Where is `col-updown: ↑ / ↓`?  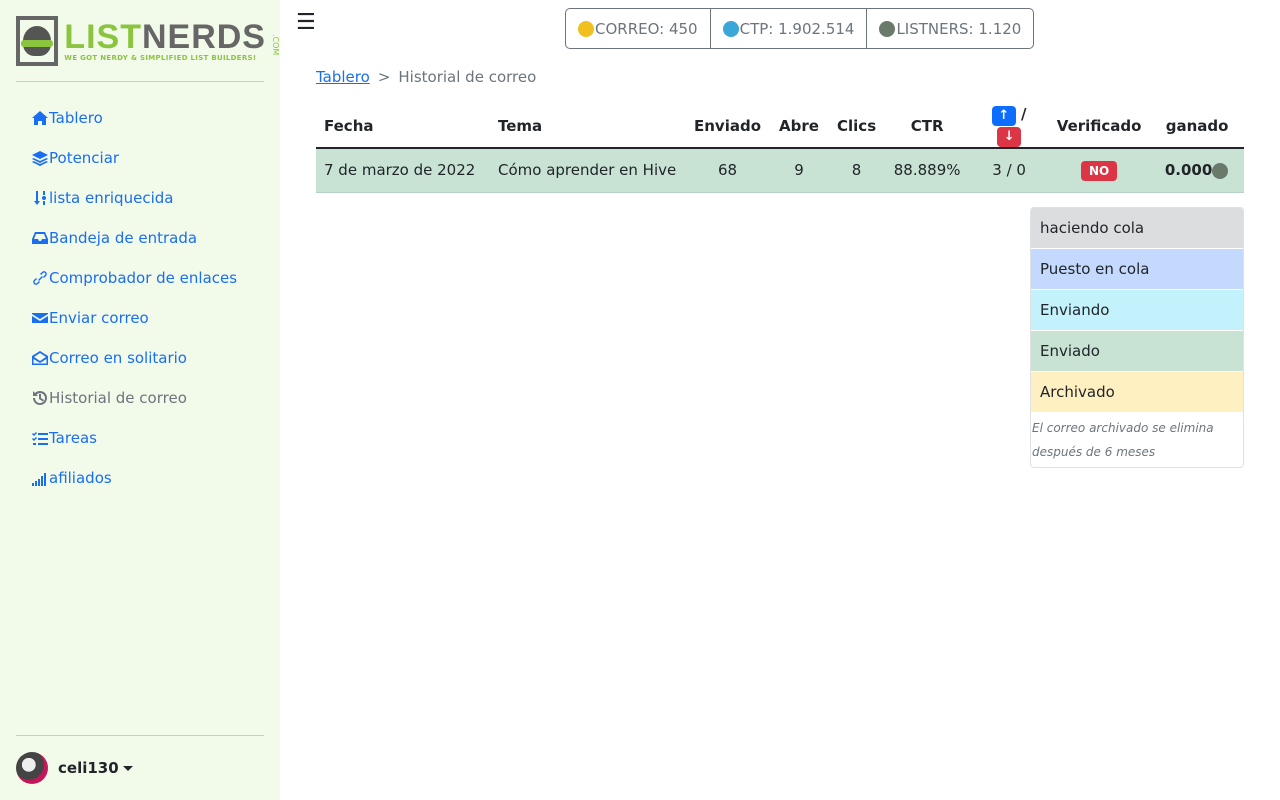 col-updown: ↑ / ↓ is located at coordinates (1009, 127).